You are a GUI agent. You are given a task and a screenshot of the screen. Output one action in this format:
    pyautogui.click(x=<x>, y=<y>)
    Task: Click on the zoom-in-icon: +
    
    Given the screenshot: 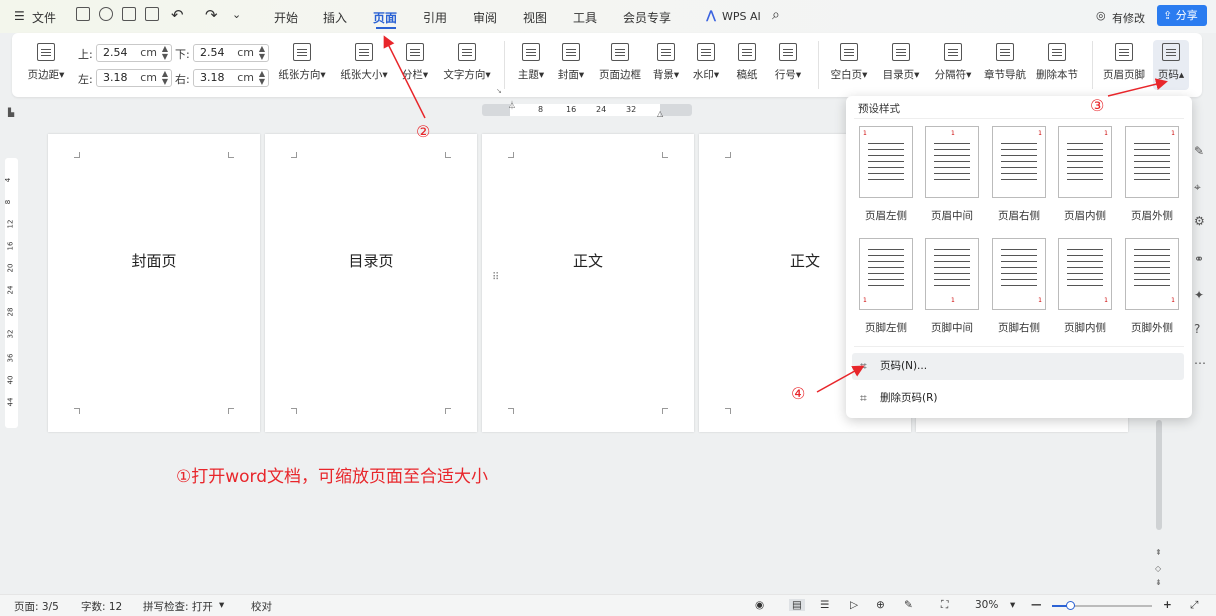 What is the action you would take?
    pyautogui.click(x=1167, y=605)
    